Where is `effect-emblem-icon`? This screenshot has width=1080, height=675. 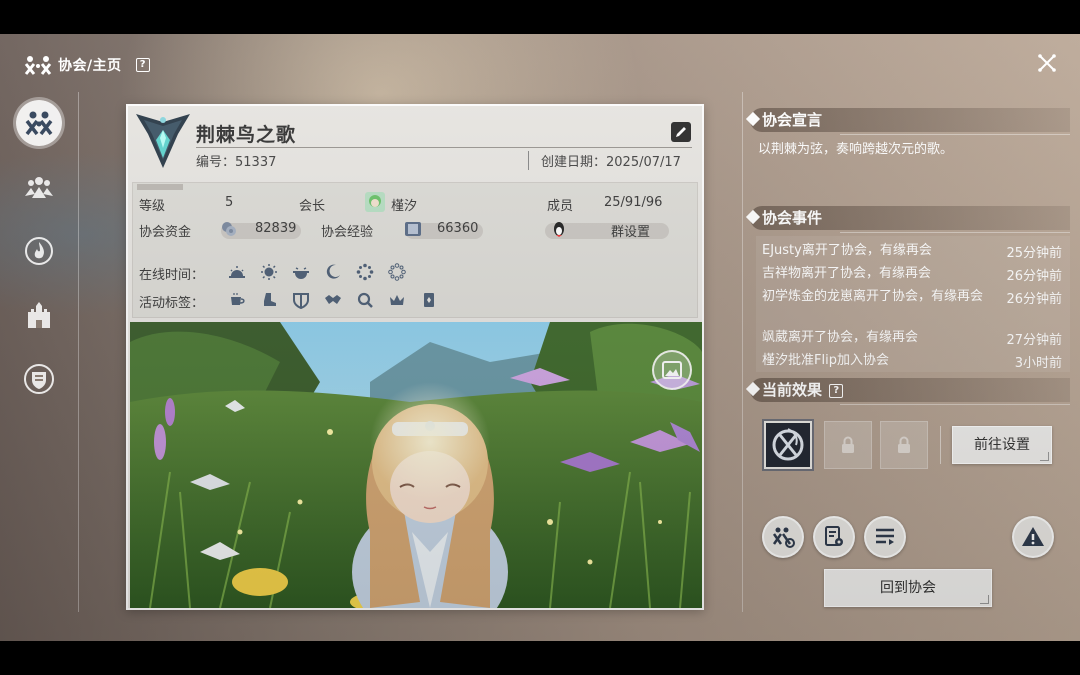
effect-emblem-icon is located at coordinates (788, 444).